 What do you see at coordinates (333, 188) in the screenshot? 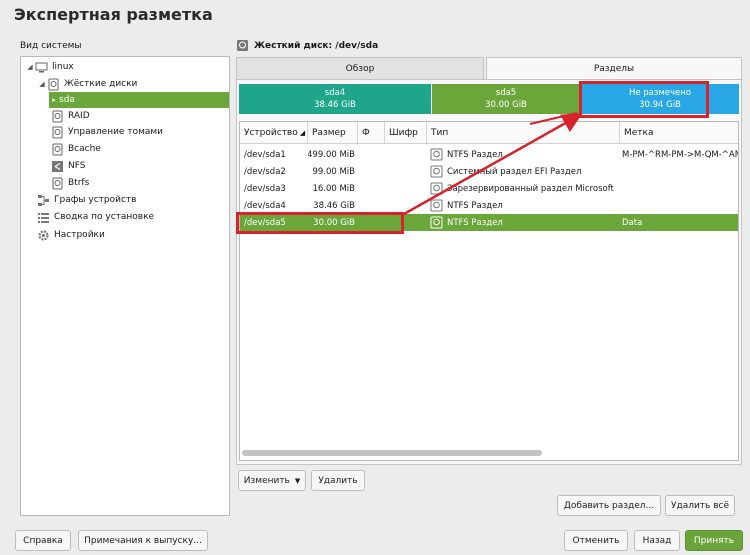
I see `cell-size: 16.00 MiB` at bounding box center [333, 188].